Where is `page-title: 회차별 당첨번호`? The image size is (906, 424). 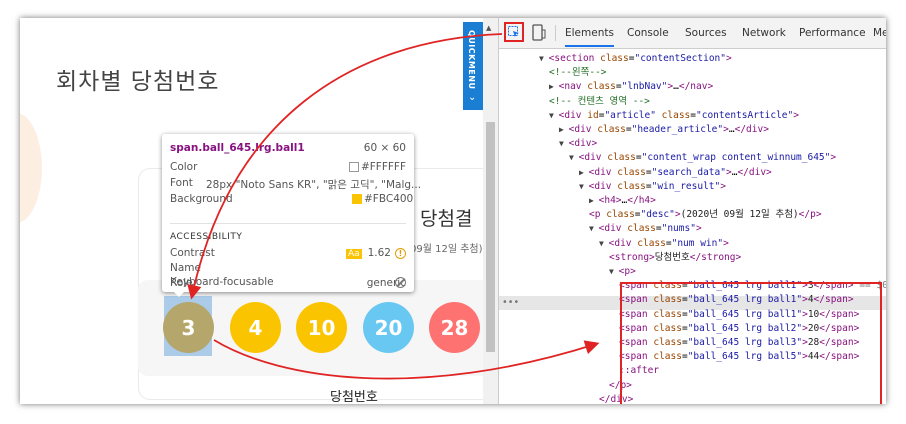
page-title: 회차별 당첨번호 is located at coordinates (138, 82).